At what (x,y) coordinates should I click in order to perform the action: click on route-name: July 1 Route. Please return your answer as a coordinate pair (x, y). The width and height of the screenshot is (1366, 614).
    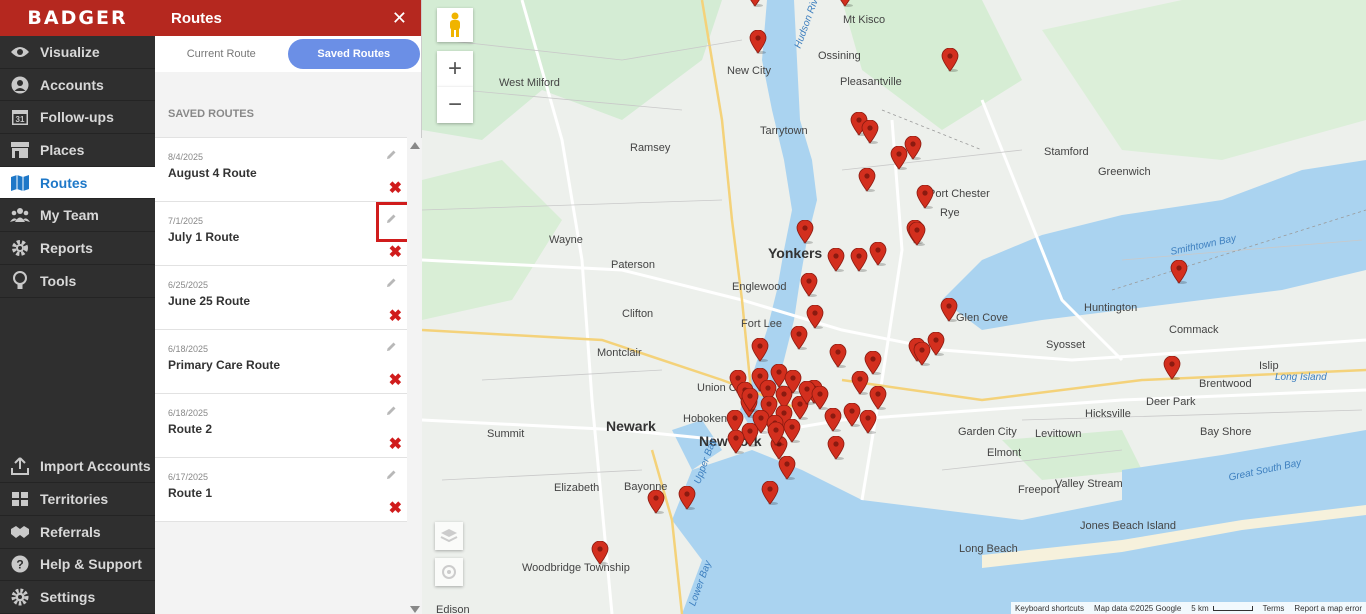
    Looking at the image, I should click on (203, 237).